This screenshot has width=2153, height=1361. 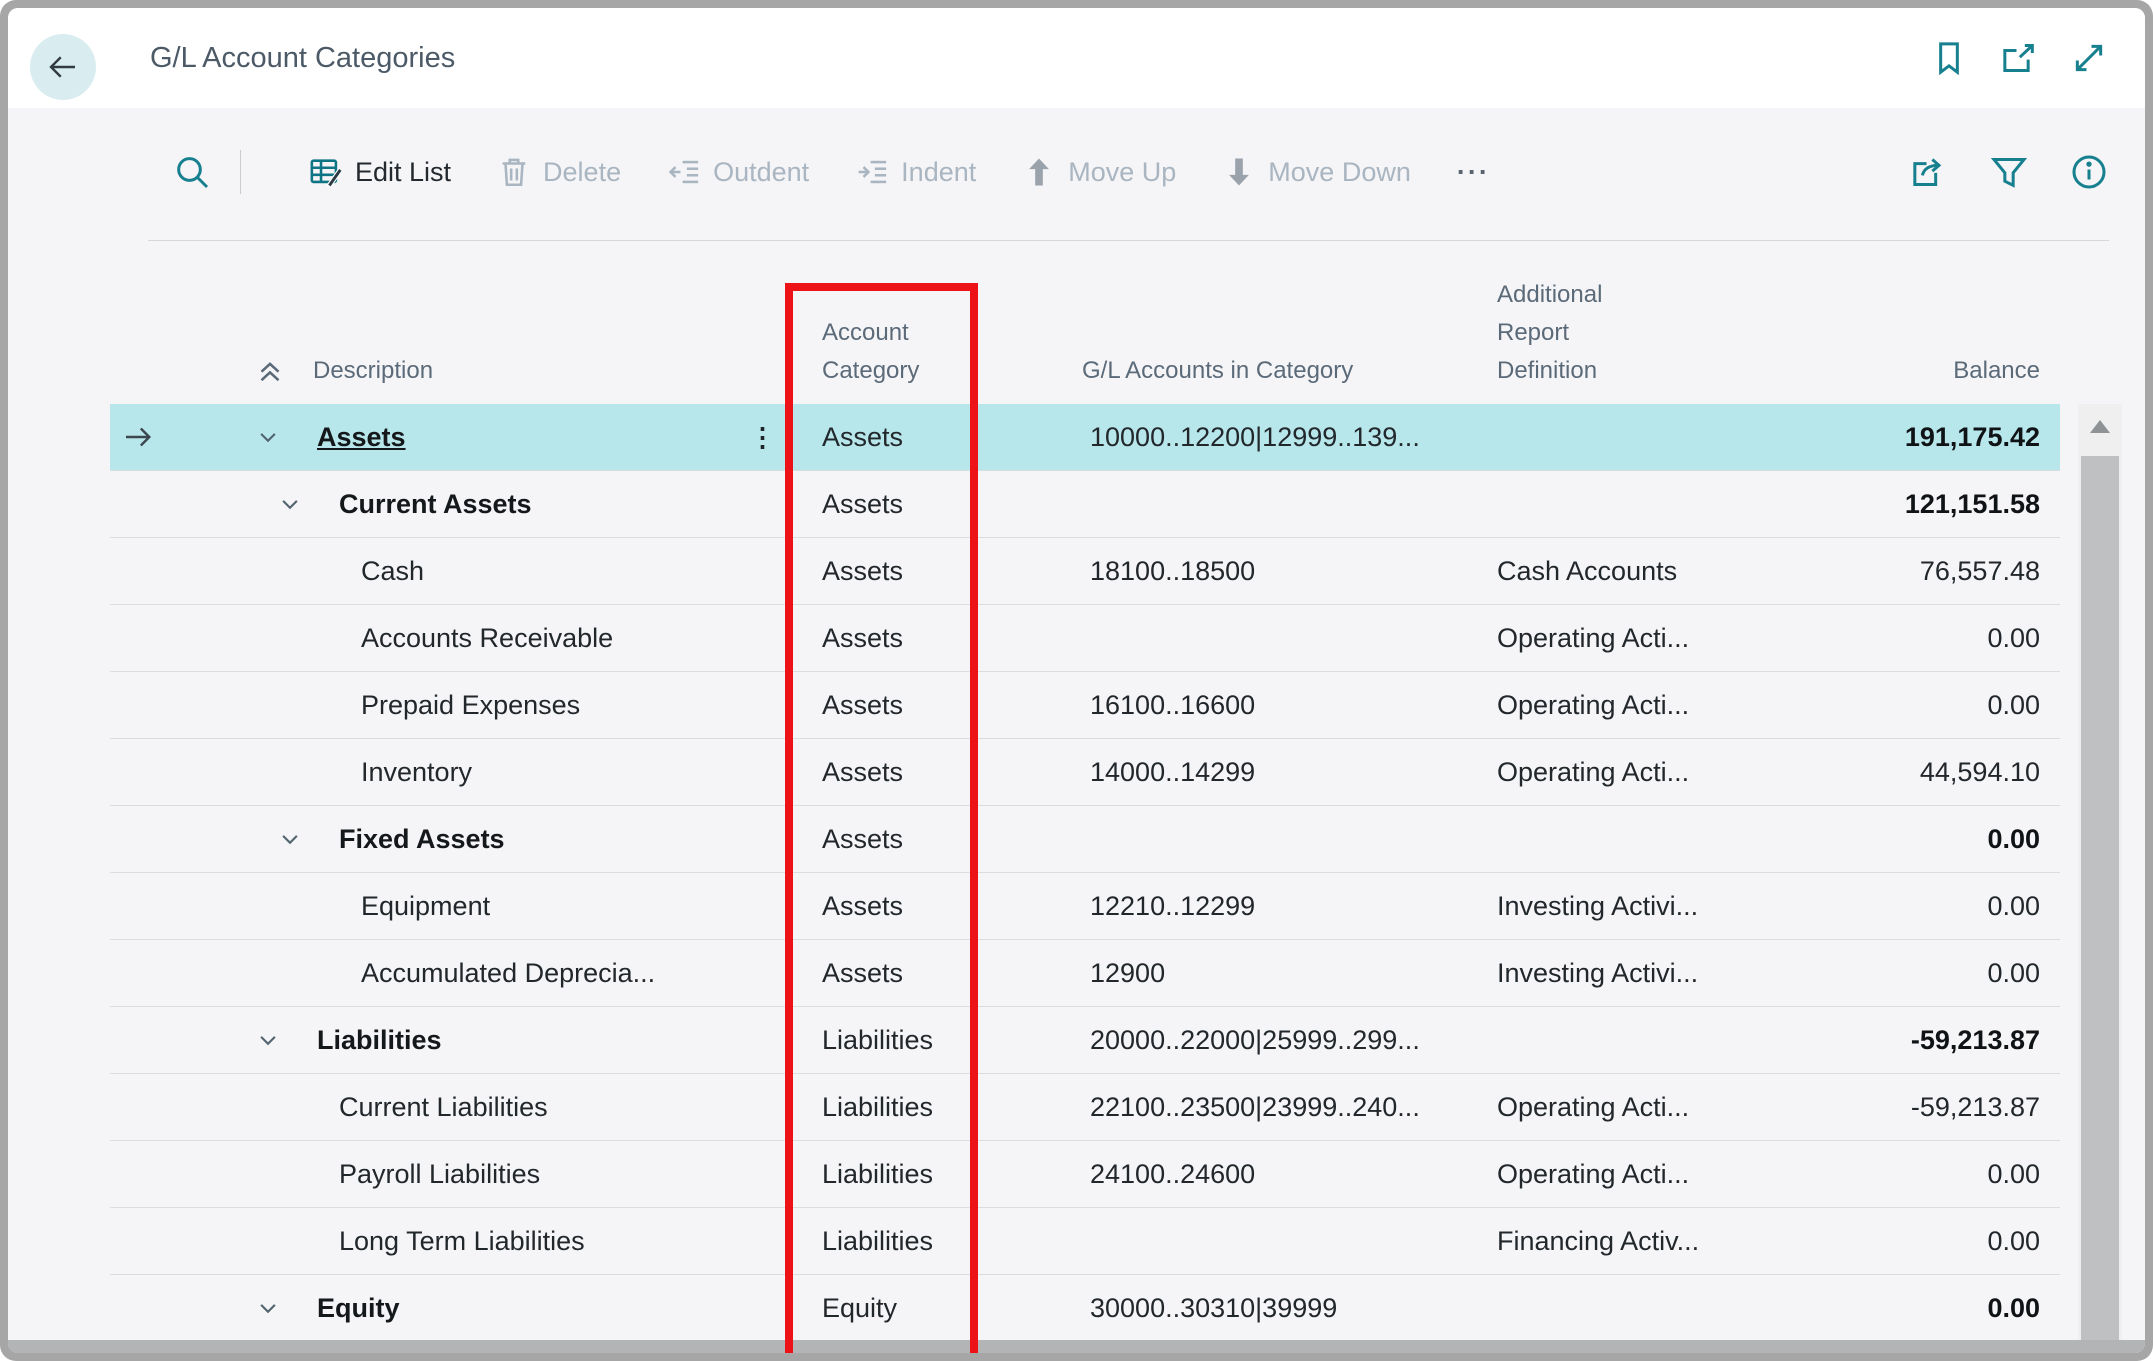 I want to click on open-in-new-window-icon, so click(x=2019, y=58).